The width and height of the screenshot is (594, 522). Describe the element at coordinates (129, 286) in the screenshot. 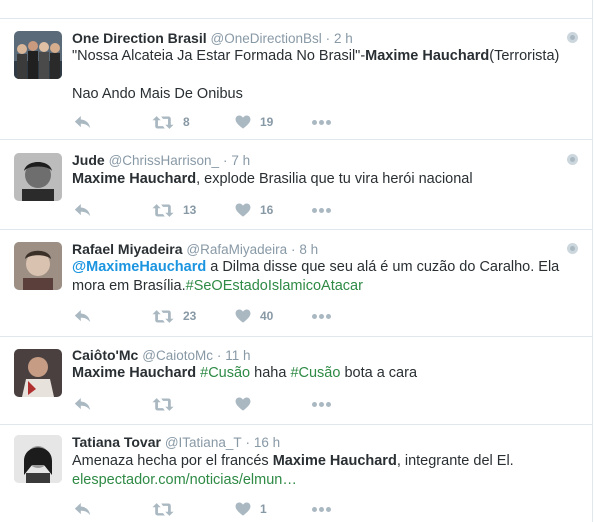

I see `tweet-text-part: mora em Brasília.` at that location.